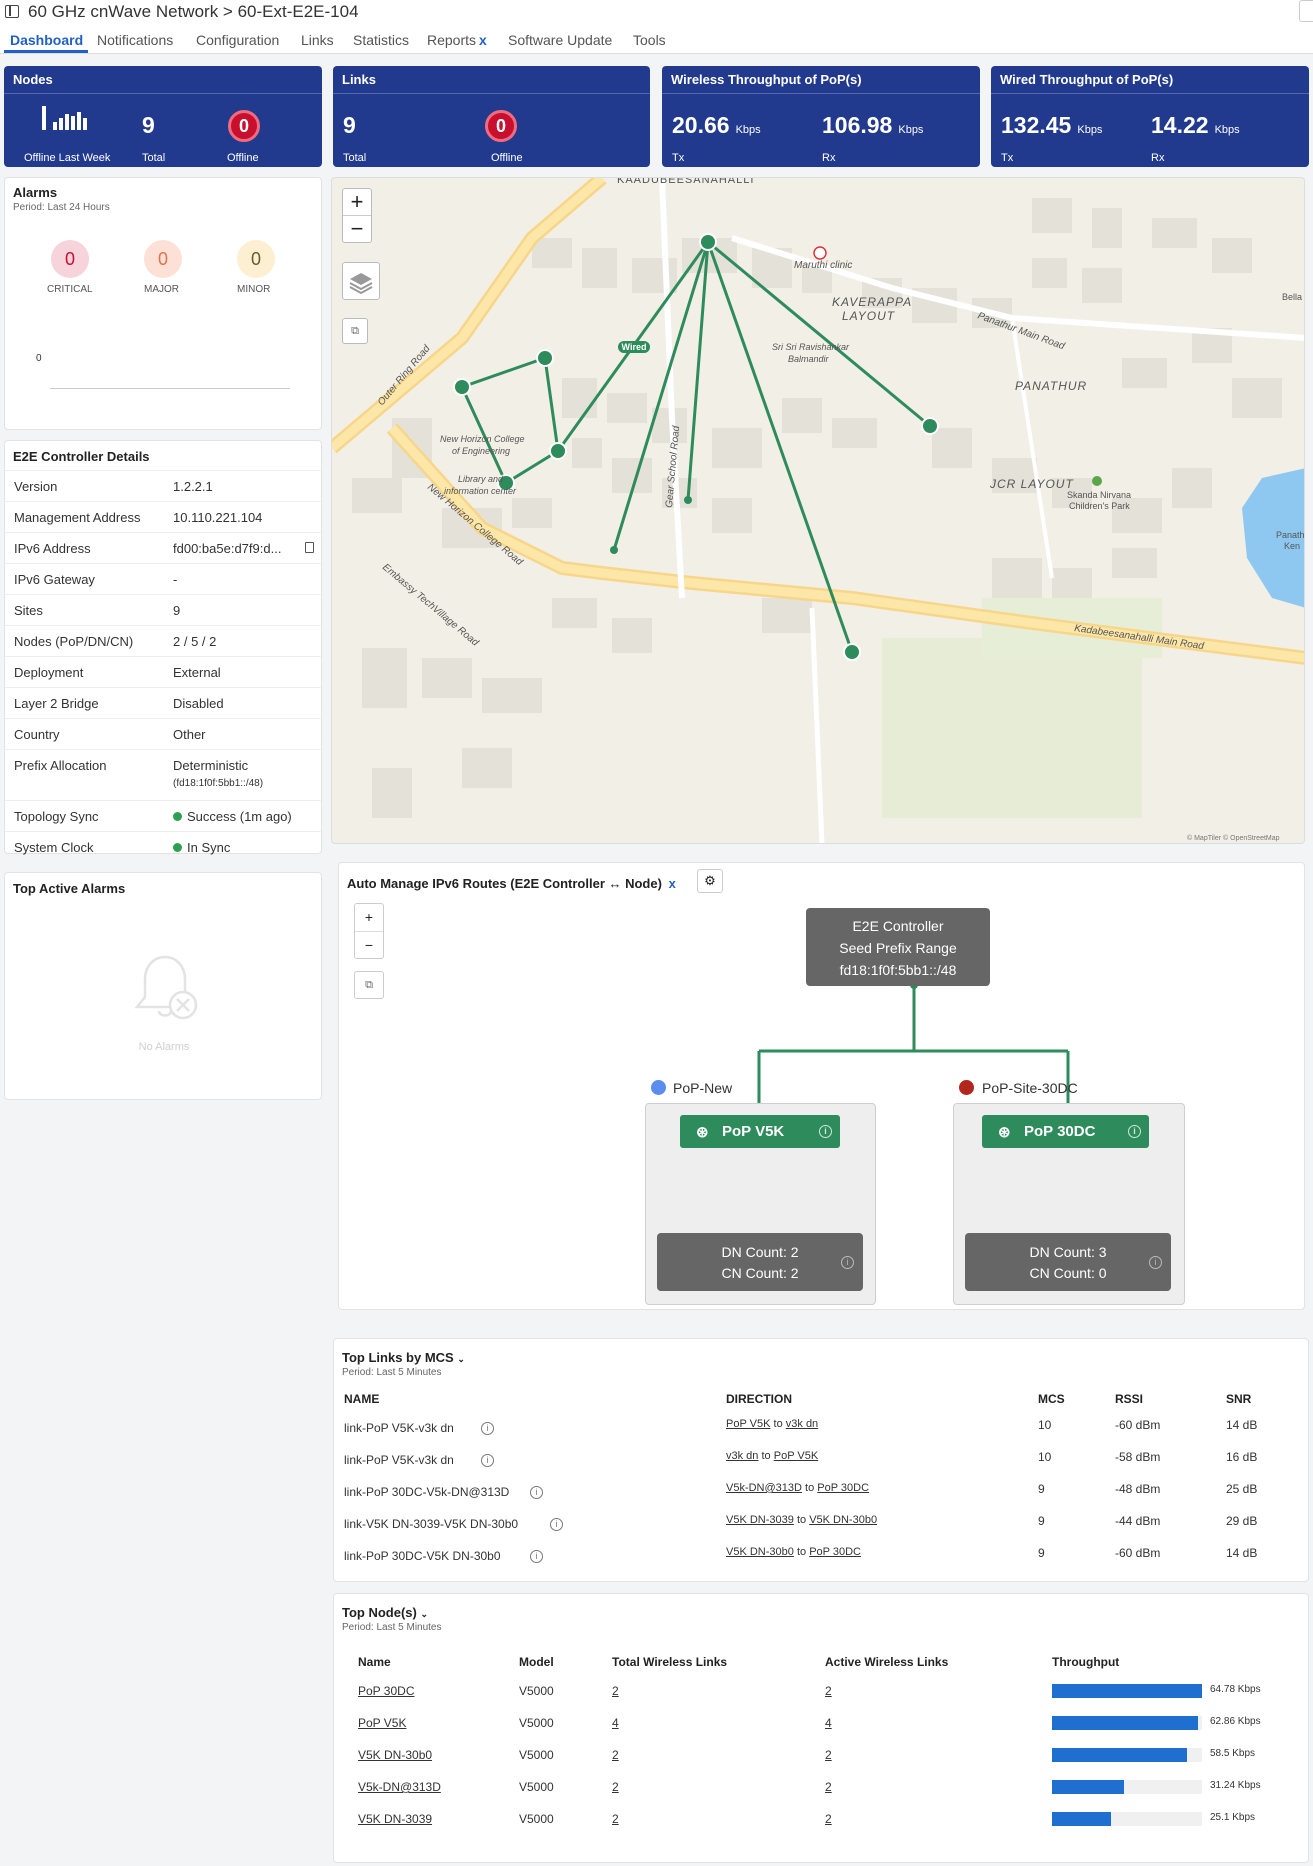 The width and height of the screenshot is (1313, 1866). I want to click on detail-value: -, so click(175, 579).